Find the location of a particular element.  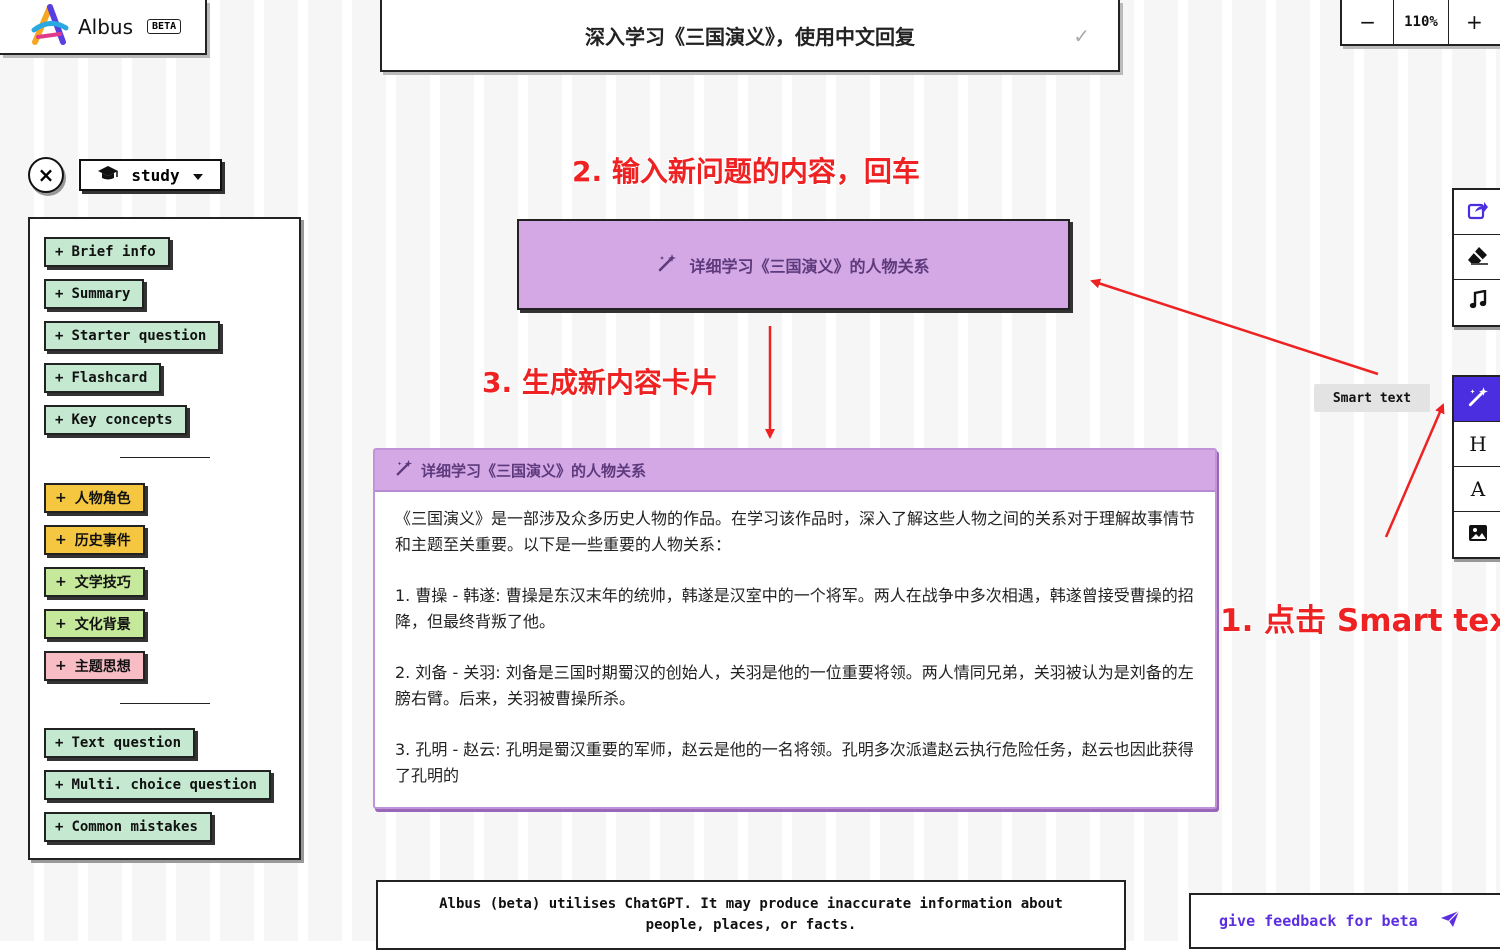

heading-icon: H is located at coordinates (1478, 444).